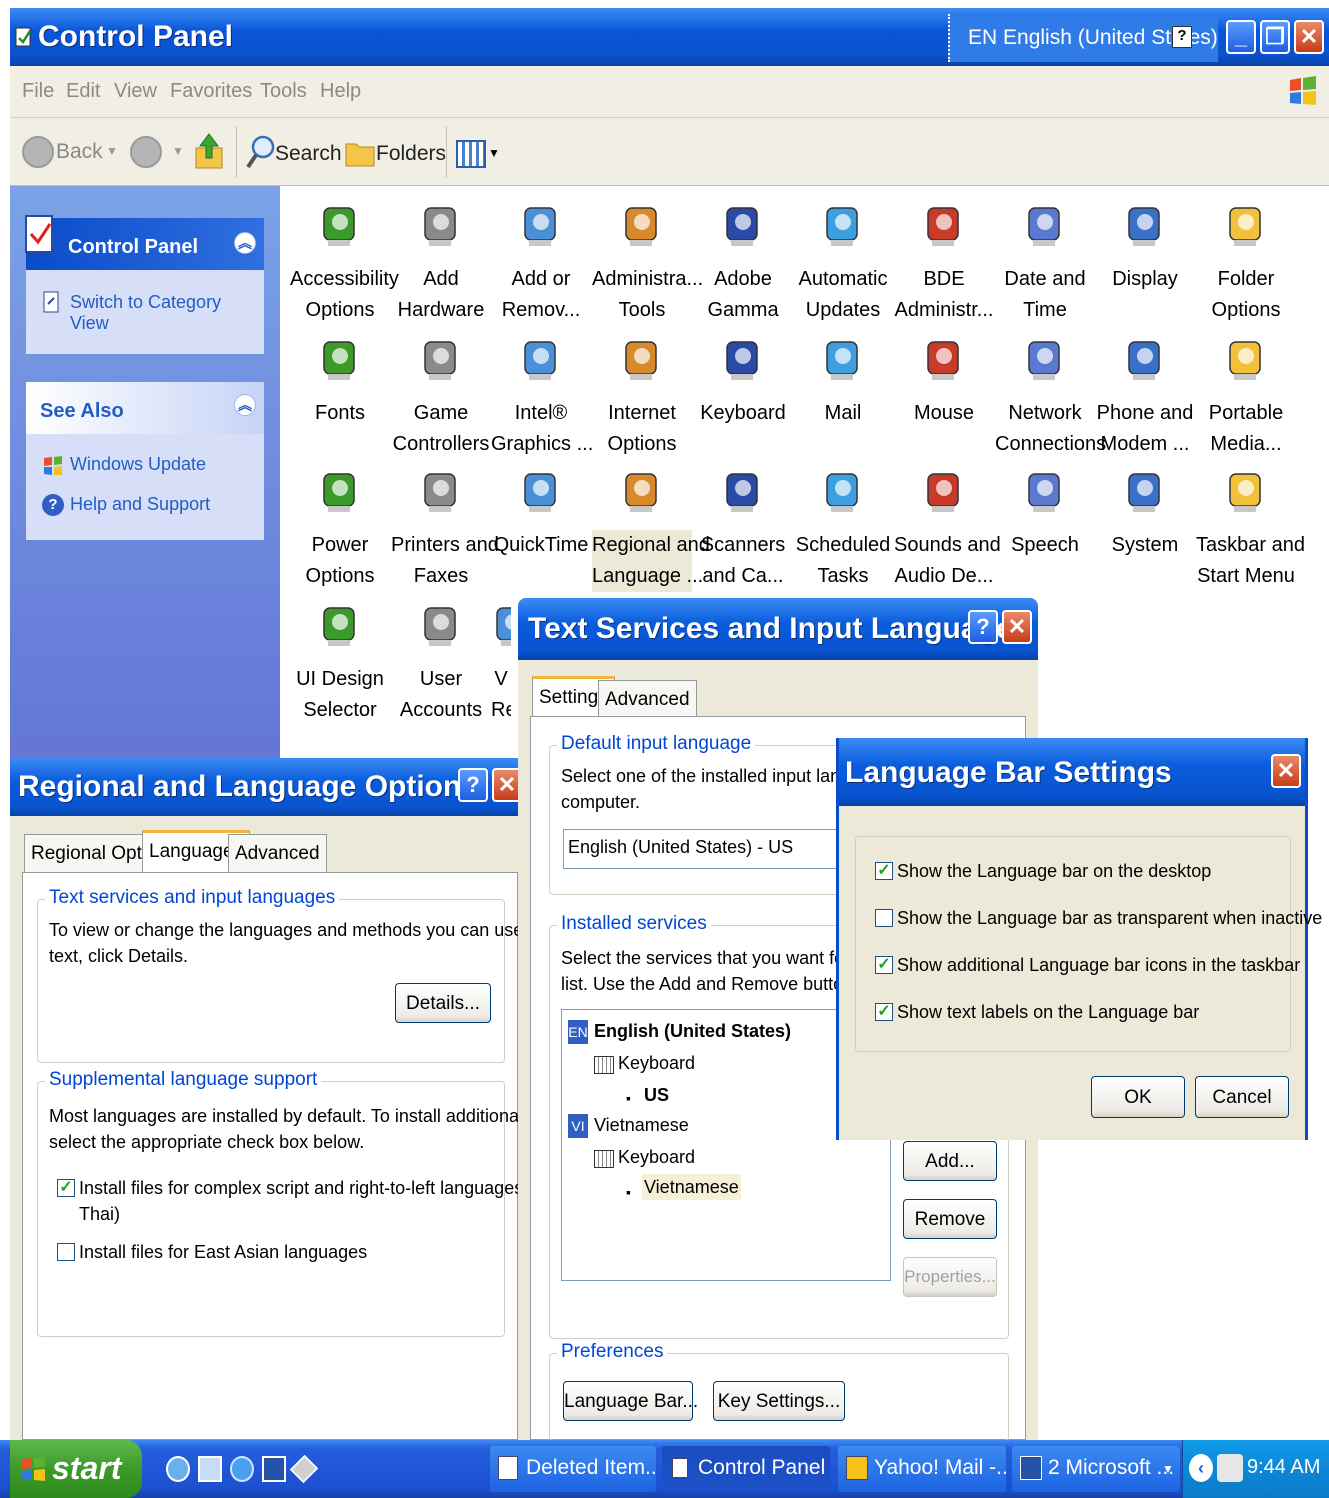  What do you see at coordinates (308, 154) in the screenshot?
I see `search-button: Search` at bounding box center [308, 154].